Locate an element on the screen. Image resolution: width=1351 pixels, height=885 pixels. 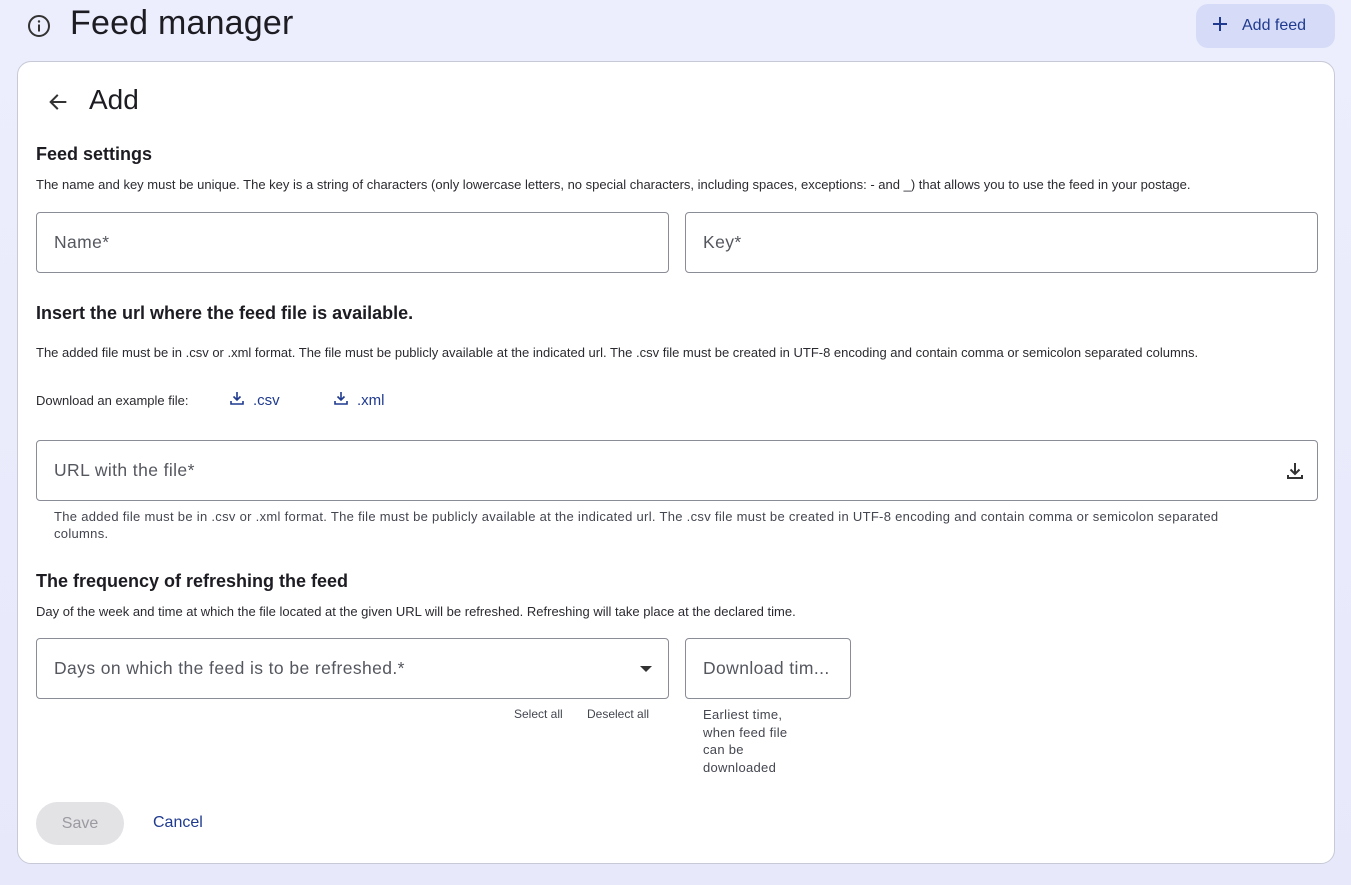
name-field: Name * is located at coordinates (352, 242).